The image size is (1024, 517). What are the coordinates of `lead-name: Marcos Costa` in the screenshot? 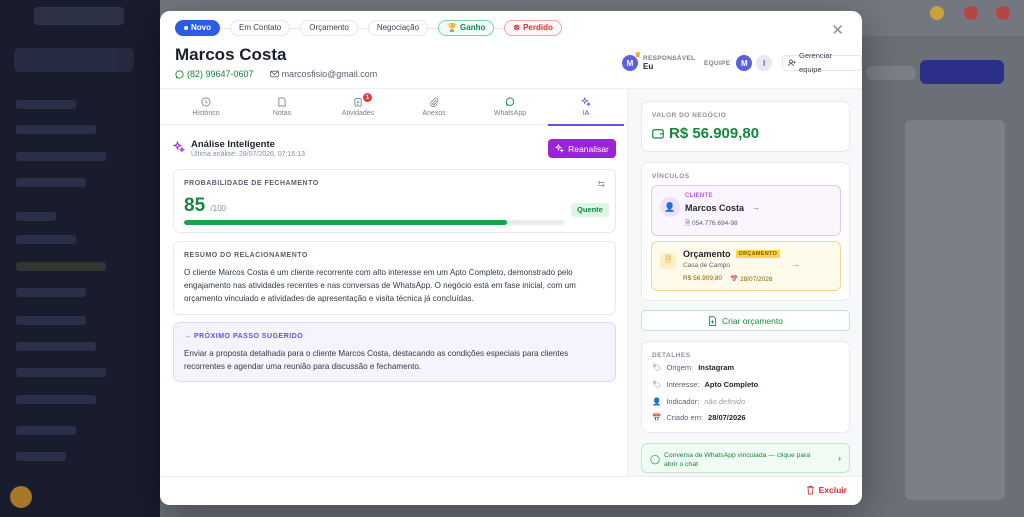 It's located at (231, 54).